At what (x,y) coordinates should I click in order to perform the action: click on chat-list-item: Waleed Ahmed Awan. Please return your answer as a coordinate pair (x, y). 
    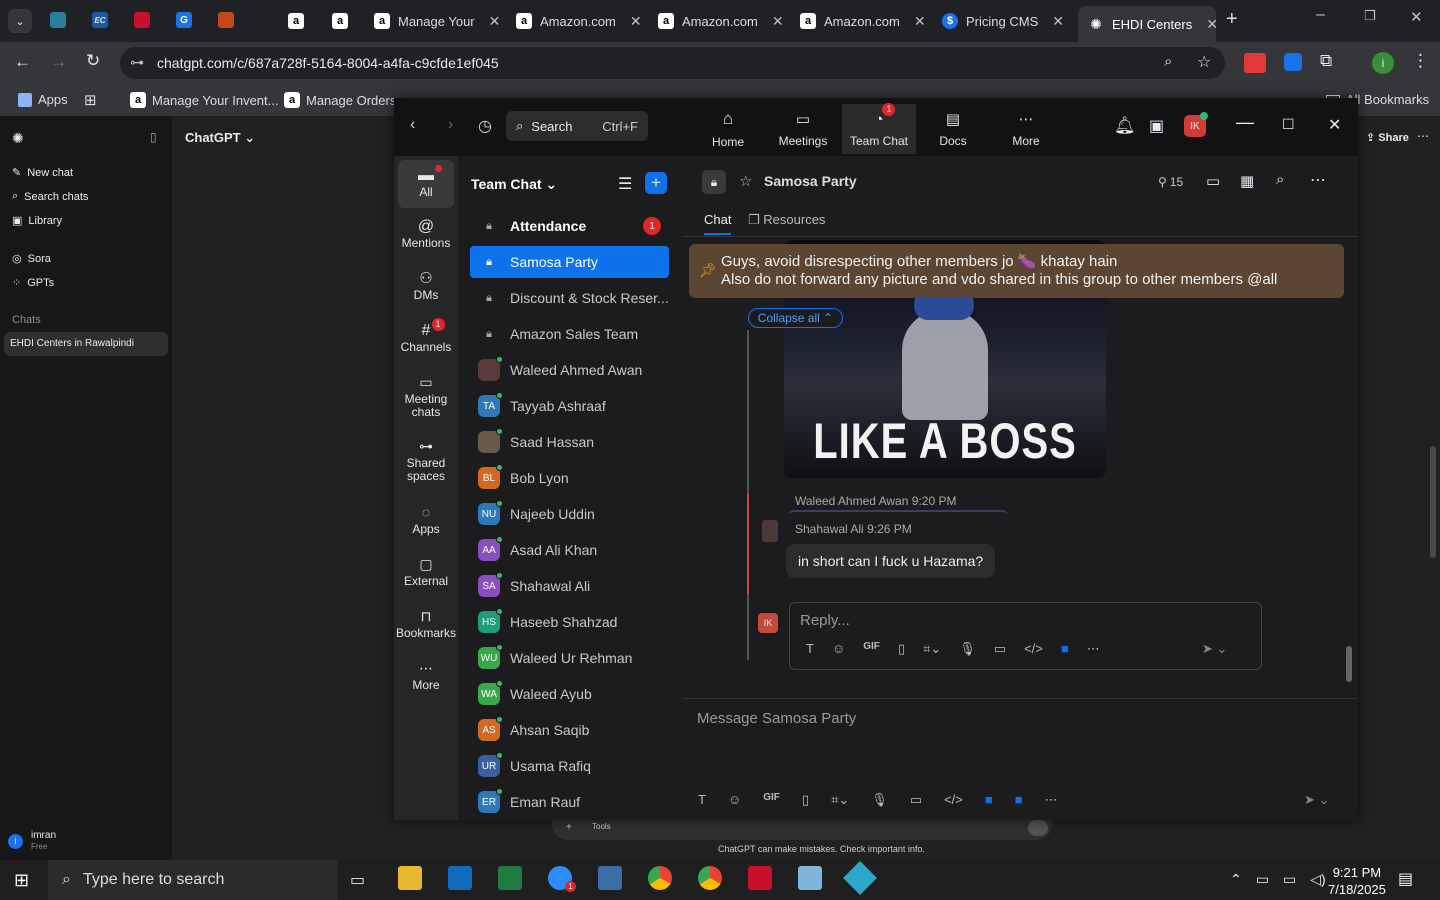
    Looking at the image, I should click on (569, 370).